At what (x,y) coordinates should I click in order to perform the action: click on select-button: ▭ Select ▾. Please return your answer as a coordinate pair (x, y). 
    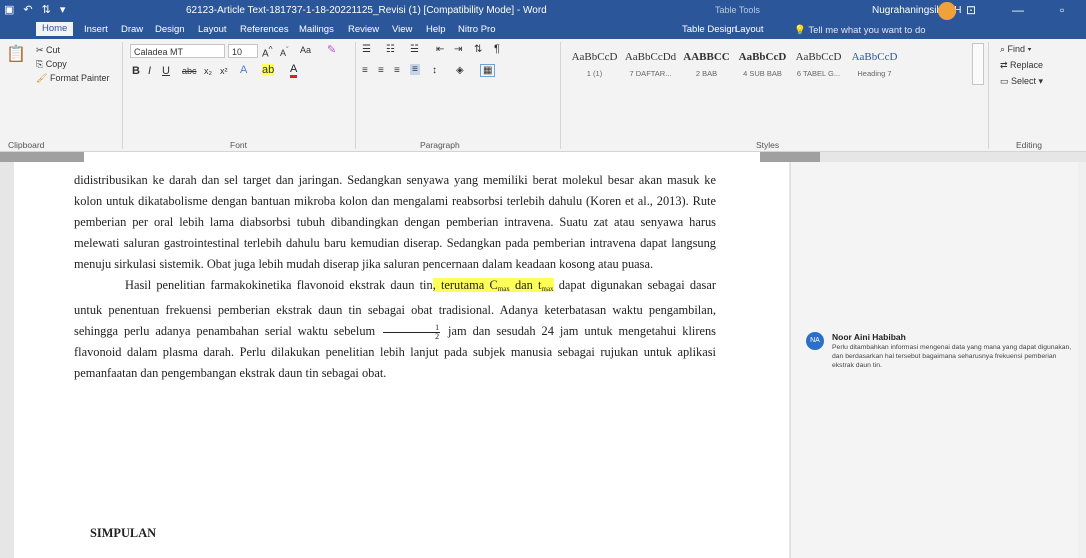
    Looking at the image, I should click on (1021, 81).